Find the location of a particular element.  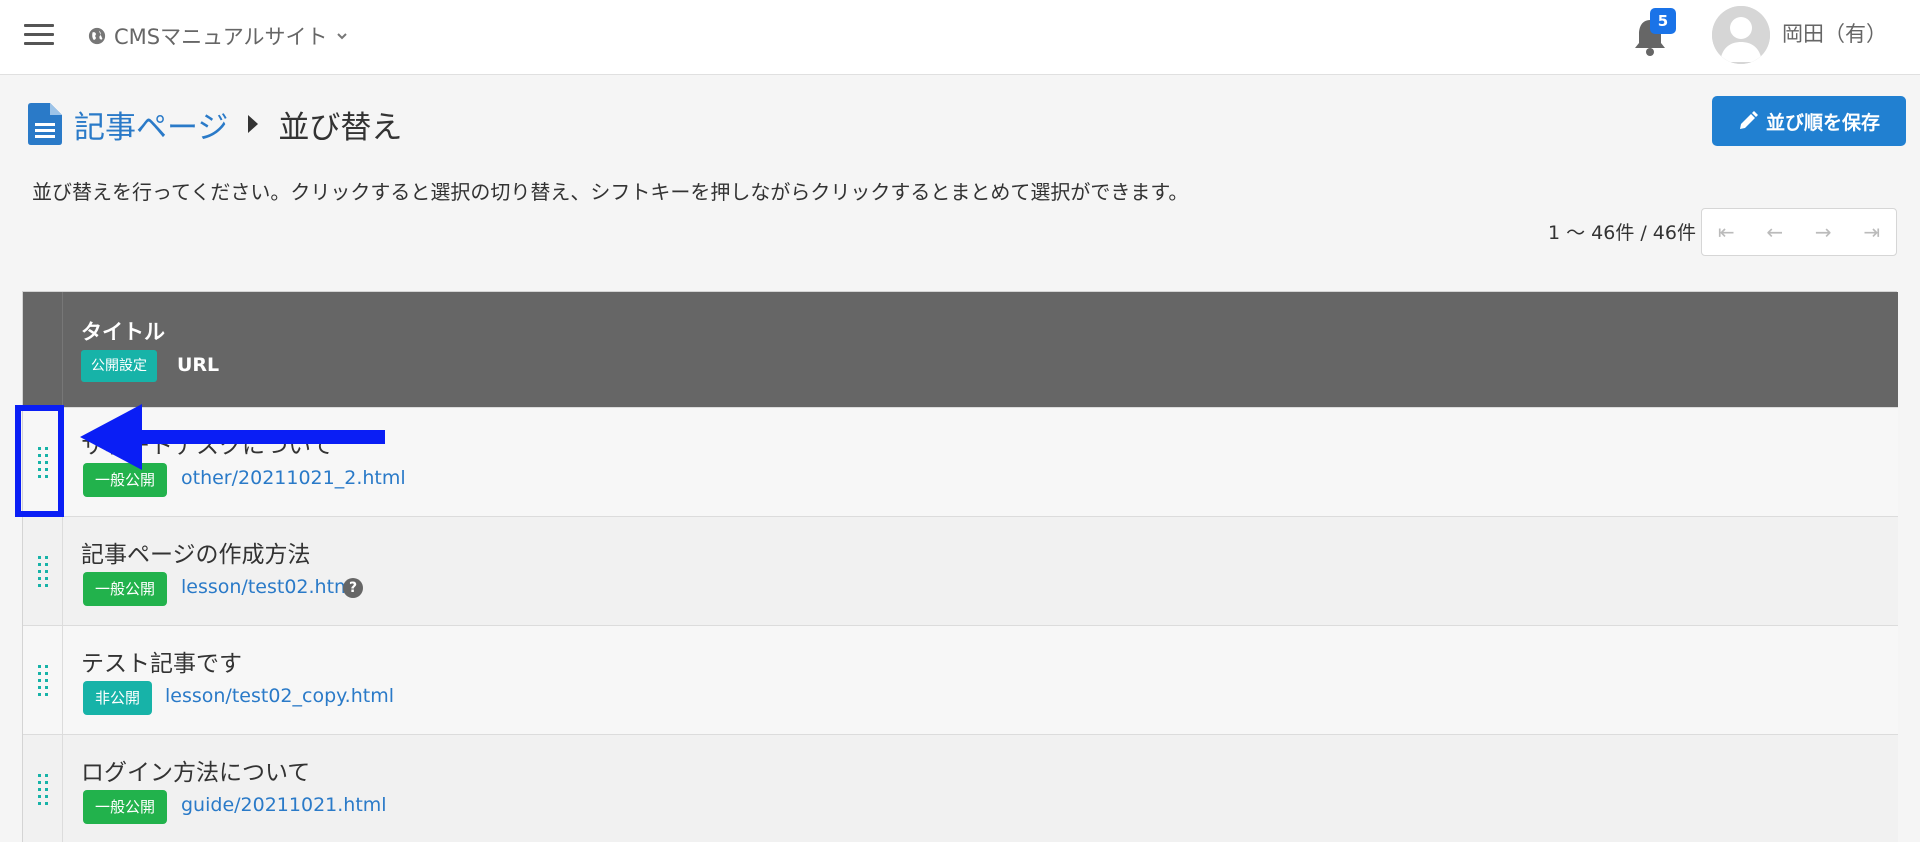

site-name: CMSマニュアルサイト is located at coordinates (221, 37).